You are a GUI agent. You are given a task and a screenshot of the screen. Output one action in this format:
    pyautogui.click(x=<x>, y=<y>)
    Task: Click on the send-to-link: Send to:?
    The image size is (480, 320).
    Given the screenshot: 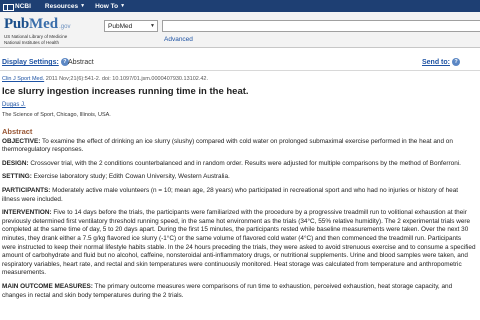 What is the action you would take?
    pyautogui.click(x=441, y=62)
    